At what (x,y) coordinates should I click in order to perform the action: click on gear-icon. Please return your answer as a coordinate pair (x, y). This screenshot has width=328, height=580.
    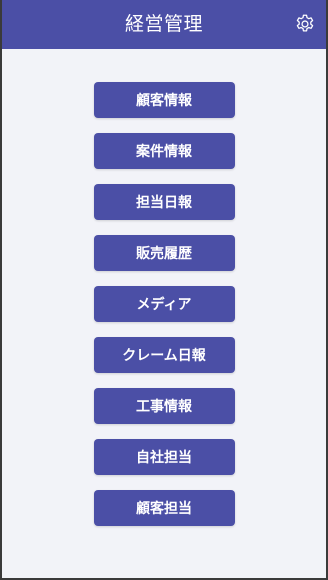
    Looking at the image, I should click on (305, 24).